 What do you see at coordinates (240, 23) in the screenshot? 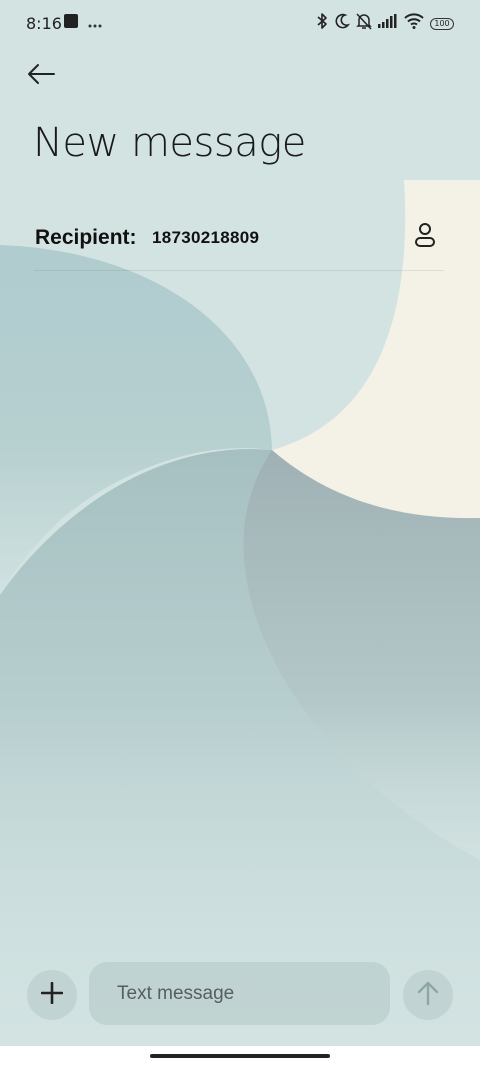
I see `status-bar: 8:16 100` at bounding box center [240, 23].